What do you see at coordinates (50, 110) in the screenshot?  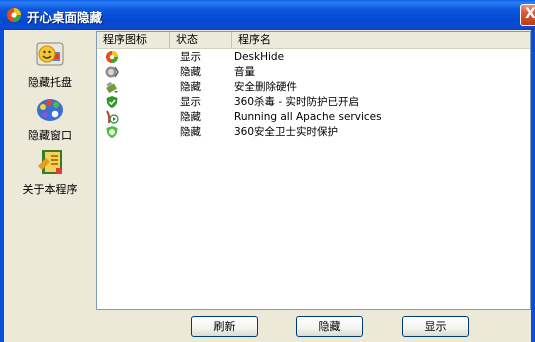 I see `palette-window-icon` at bounding box center [50, 110].